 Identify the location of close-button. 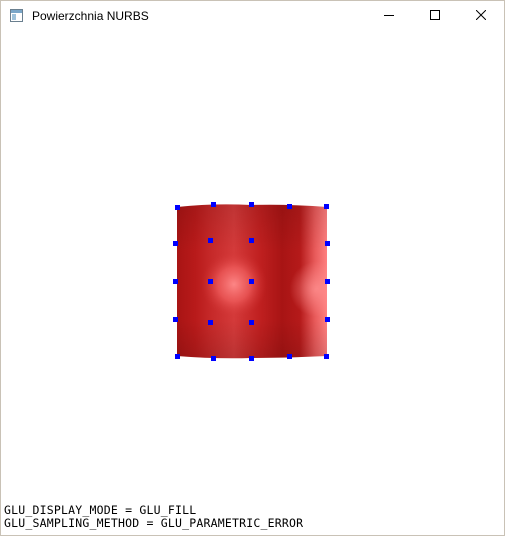
(481, 16).